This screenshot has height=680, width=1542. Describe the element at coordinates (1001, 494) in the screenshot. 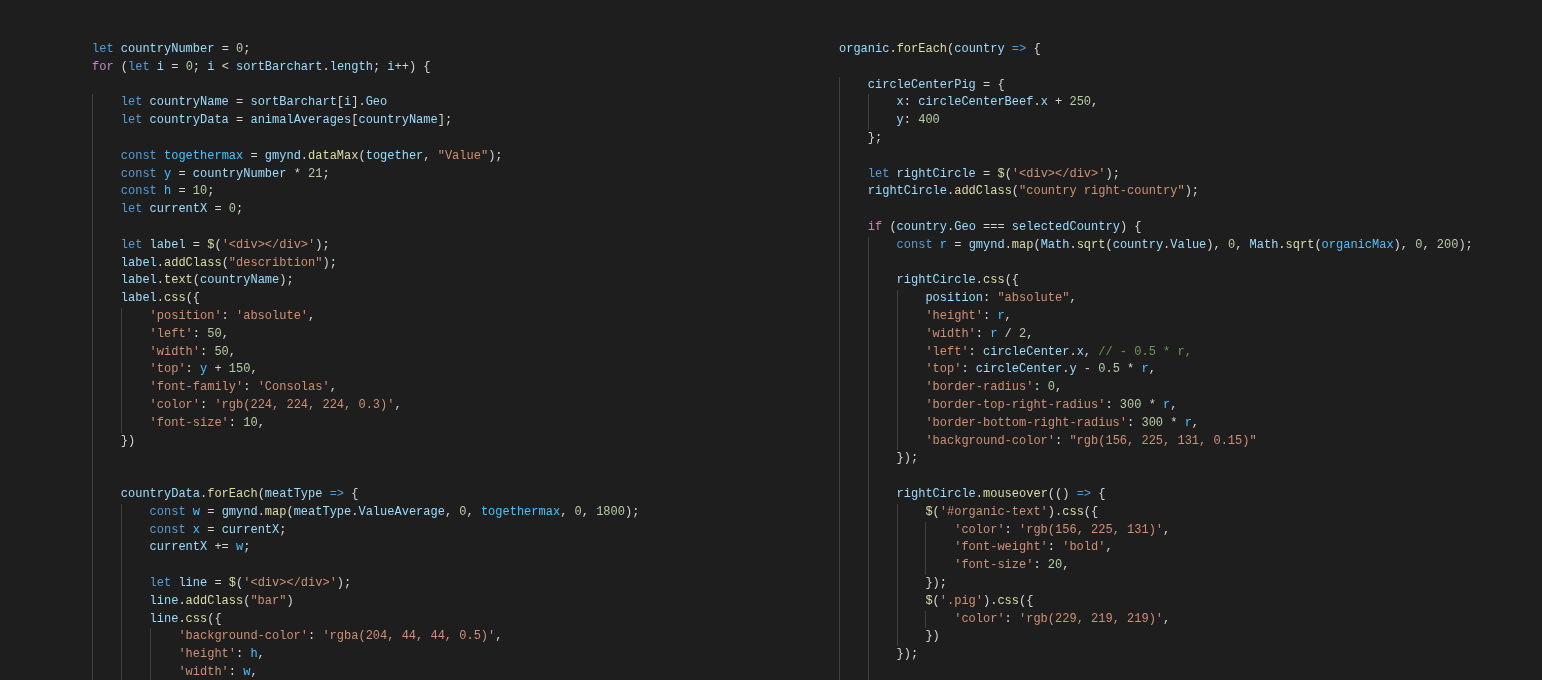

I see `code-line: rightCircle.mouseover(() => {` at that location.